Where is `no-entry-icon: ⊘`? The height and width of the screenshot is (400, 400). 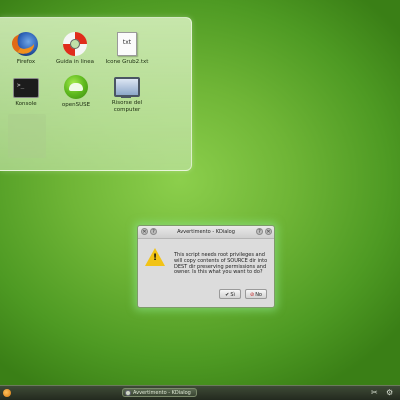 no-entry-icon: ⊘ is located at coordinates (252, 295).